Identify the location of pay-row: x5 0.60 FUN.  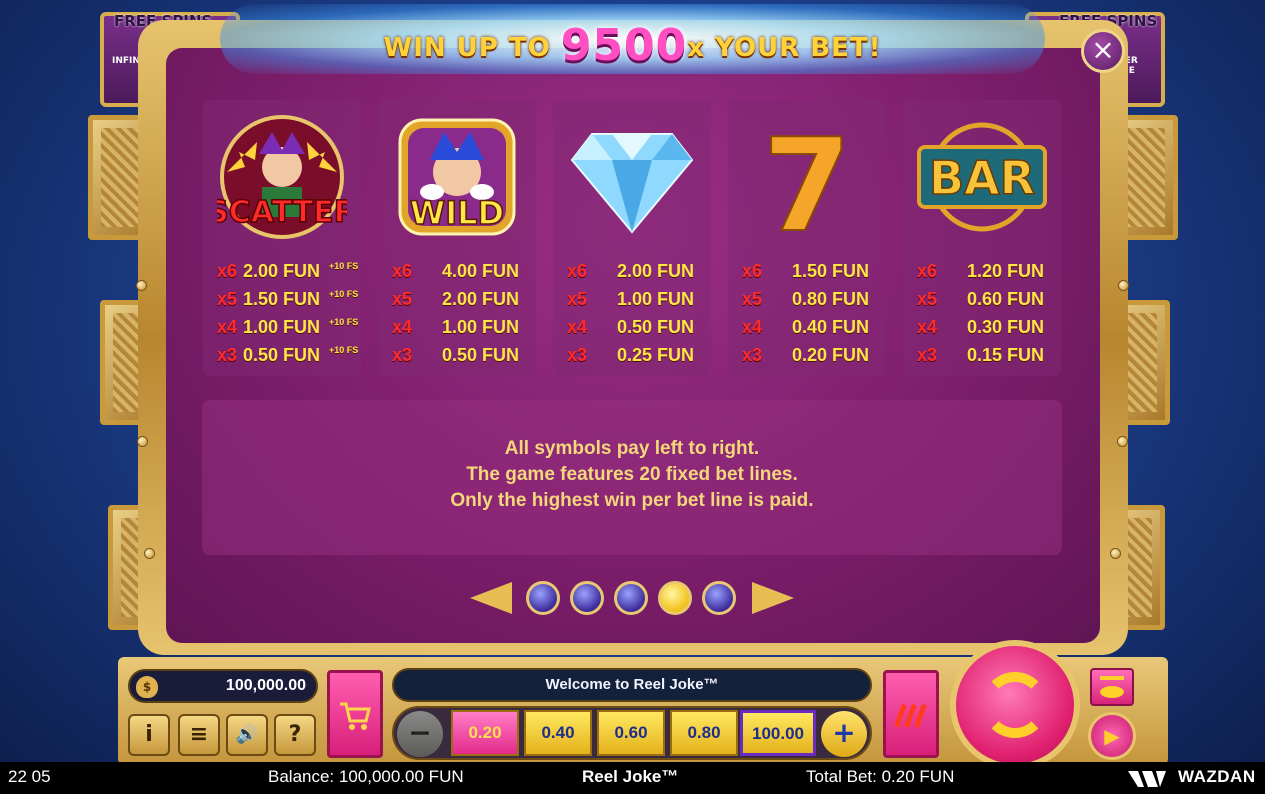
(982, 301).